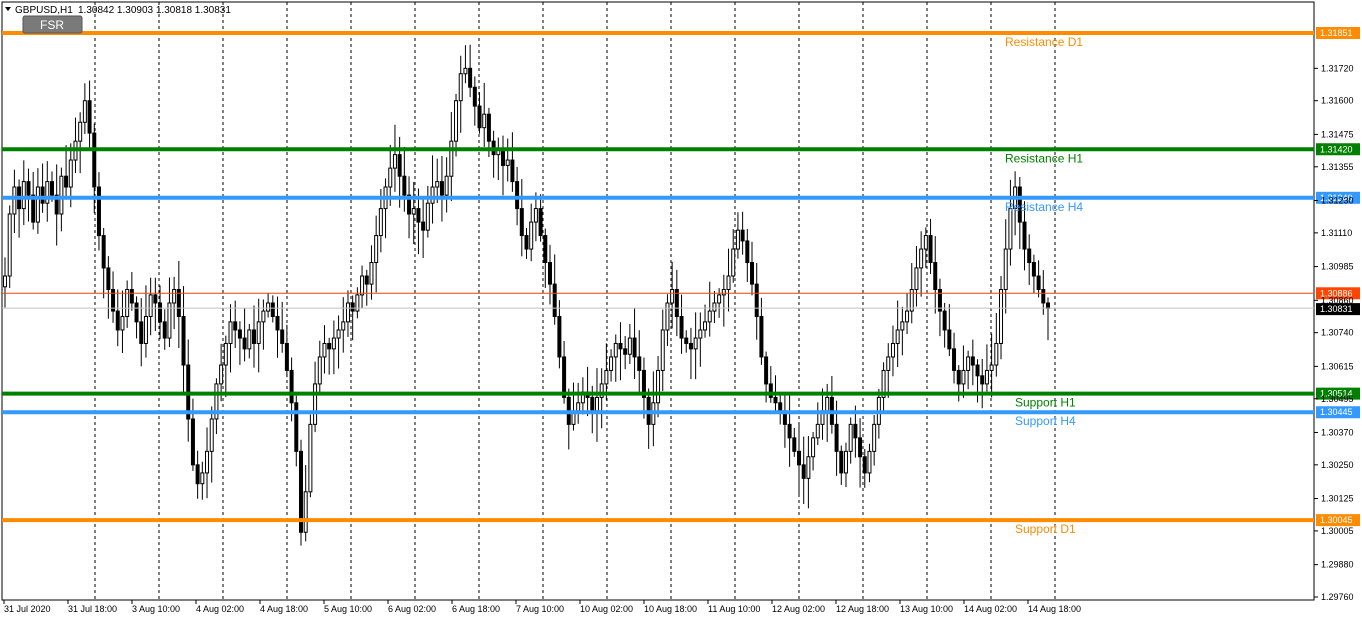 Image resolution: width=1362 pixels, height=621 pixels. Describe the element at coordinates (220, 609) in the screenshot. I see `x-tick-label: 4 Aug 02:00` at that location.